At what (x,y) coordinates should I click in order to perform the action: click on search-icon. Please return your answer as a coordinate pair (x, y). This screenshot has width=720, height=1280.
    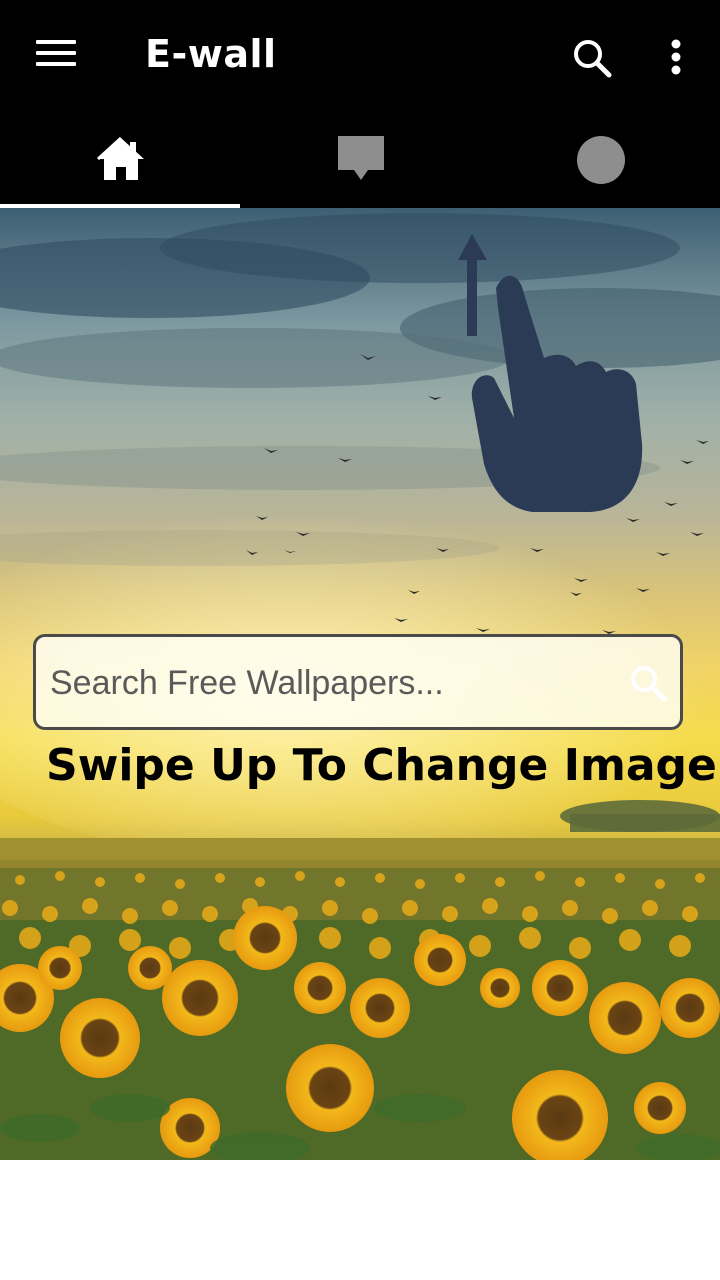
    Looking at the image, I should click on (592, 58).